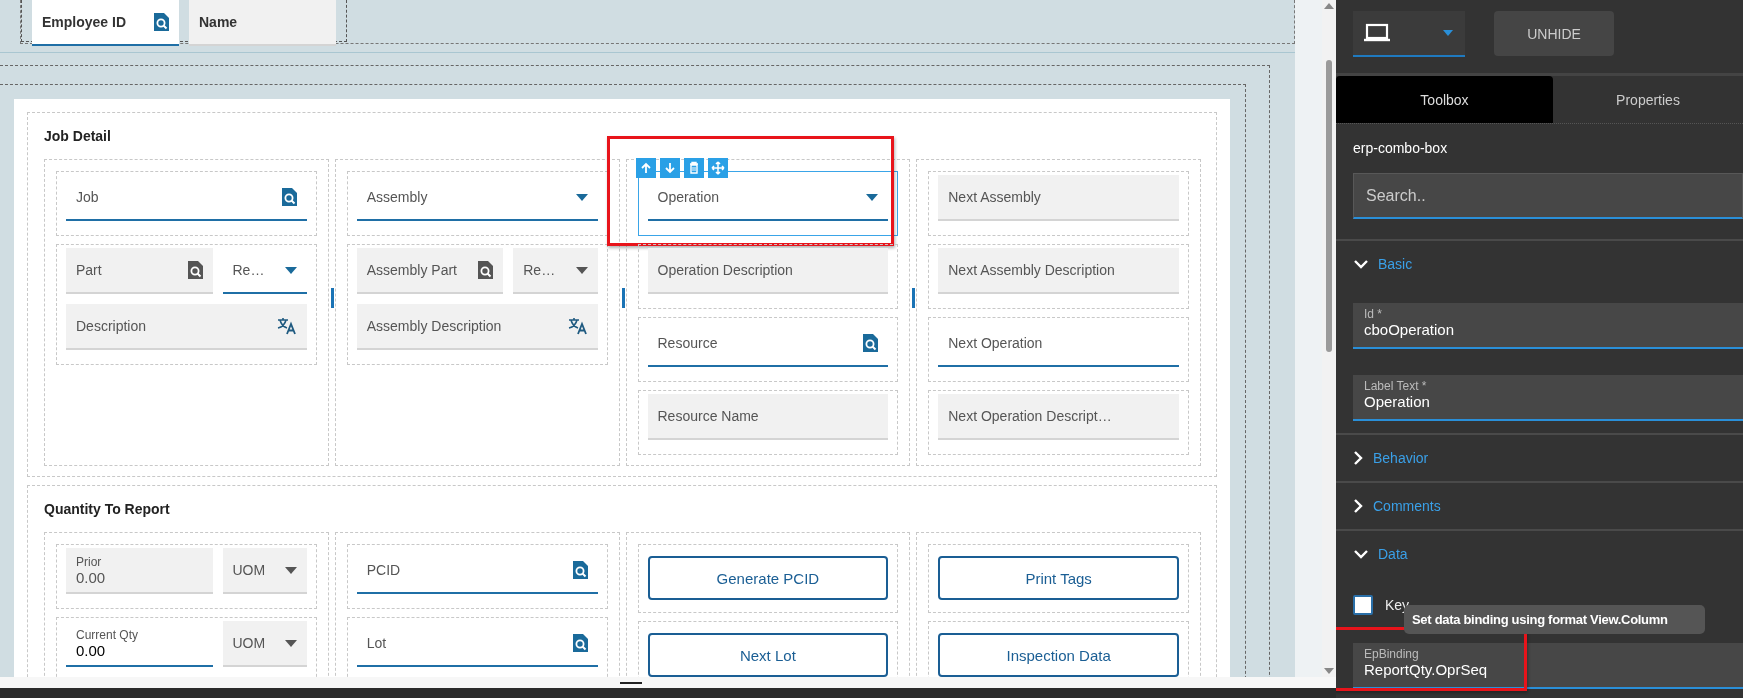 This screenshot has height=698, width=1743. What do you see at coordinates (725, 270) in the screenshot?
I see `field-label: Operation Description` at bounding box center [725, 270].